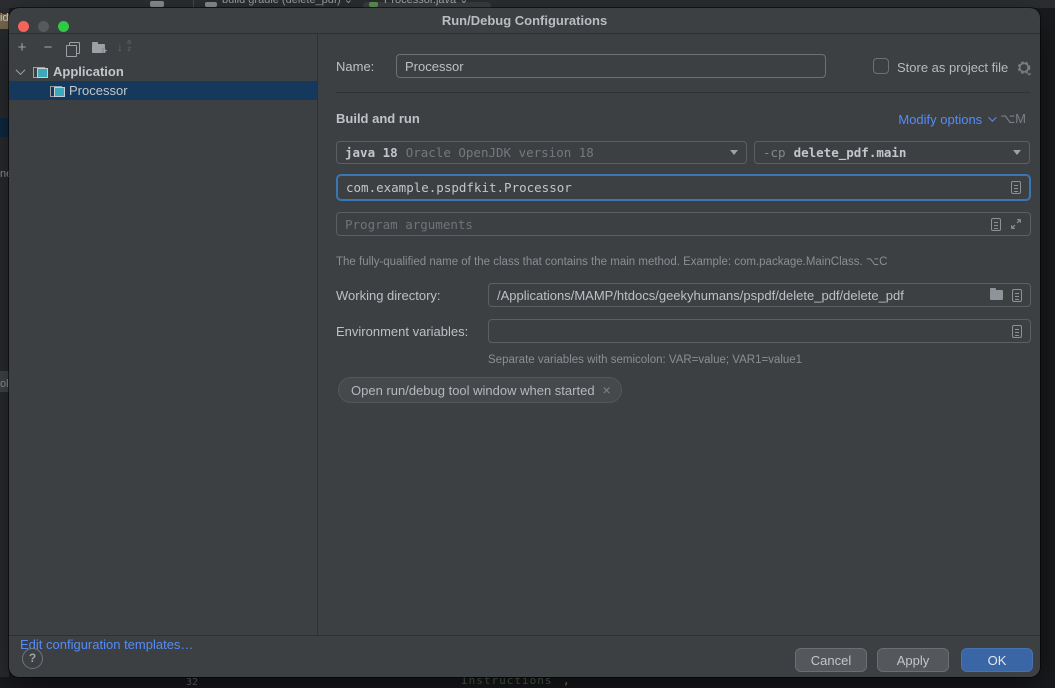 The width and height of the screenshot is (1055, 688). I want to click on main-class-value: com.example.pspdfkit.Processor, so click(459, 187).